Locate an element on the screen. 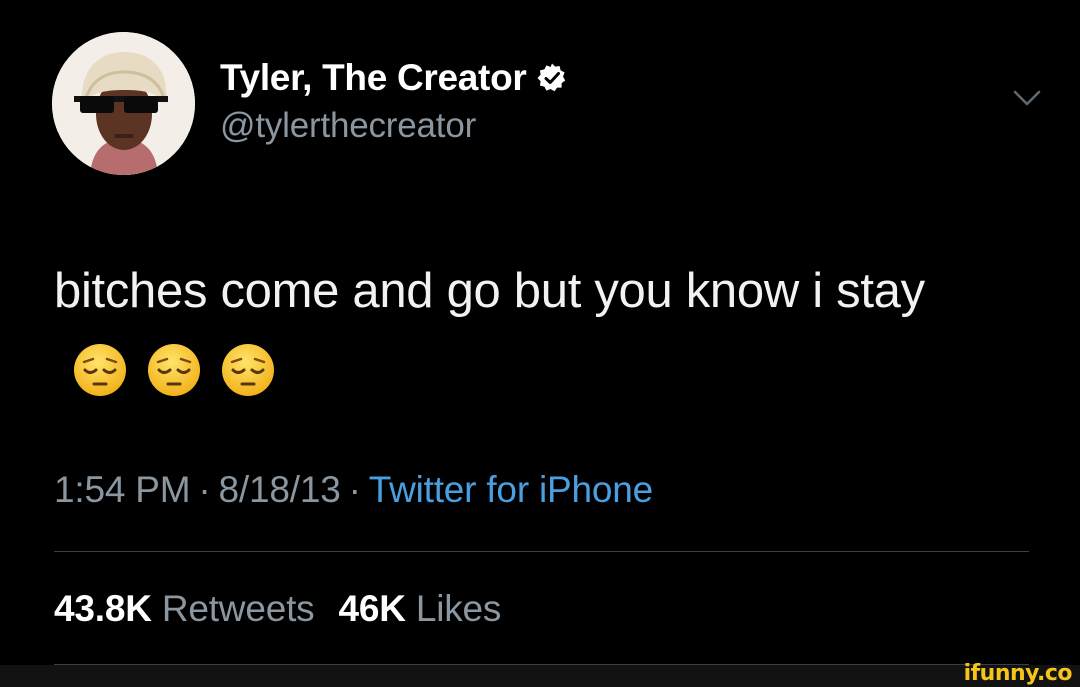 Image resolution: width=1080 pixels, height=687 pixels. likes-count: 46K is located at coordinates (372, 608).